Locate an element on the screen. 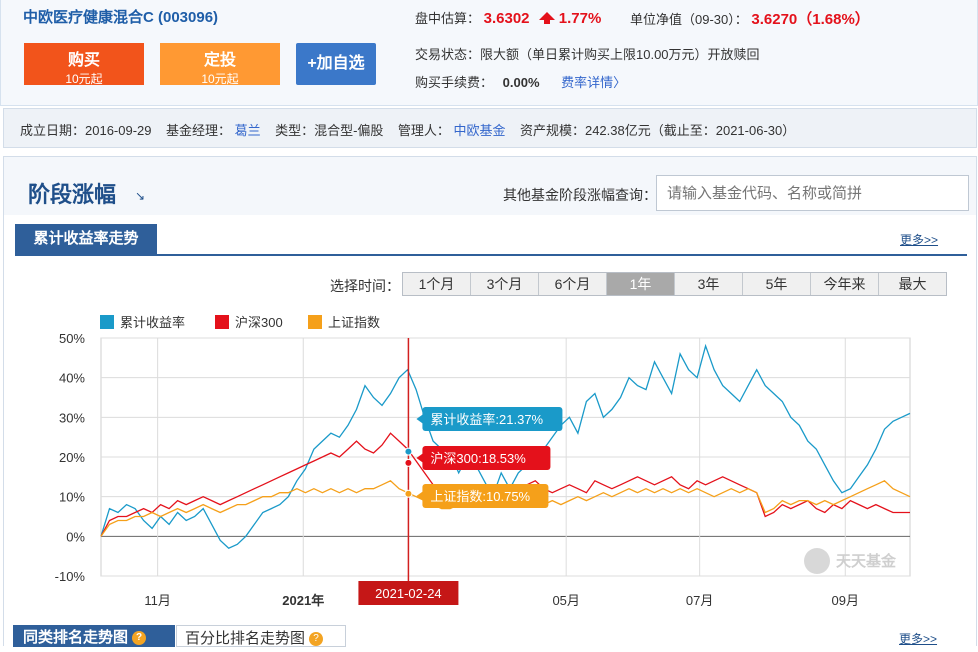 Image resolution: width=978 pixels, height=652 pixels. tab-percentile-rank-trend: 百分比排名走势图? is located at coordinates (261, 636).